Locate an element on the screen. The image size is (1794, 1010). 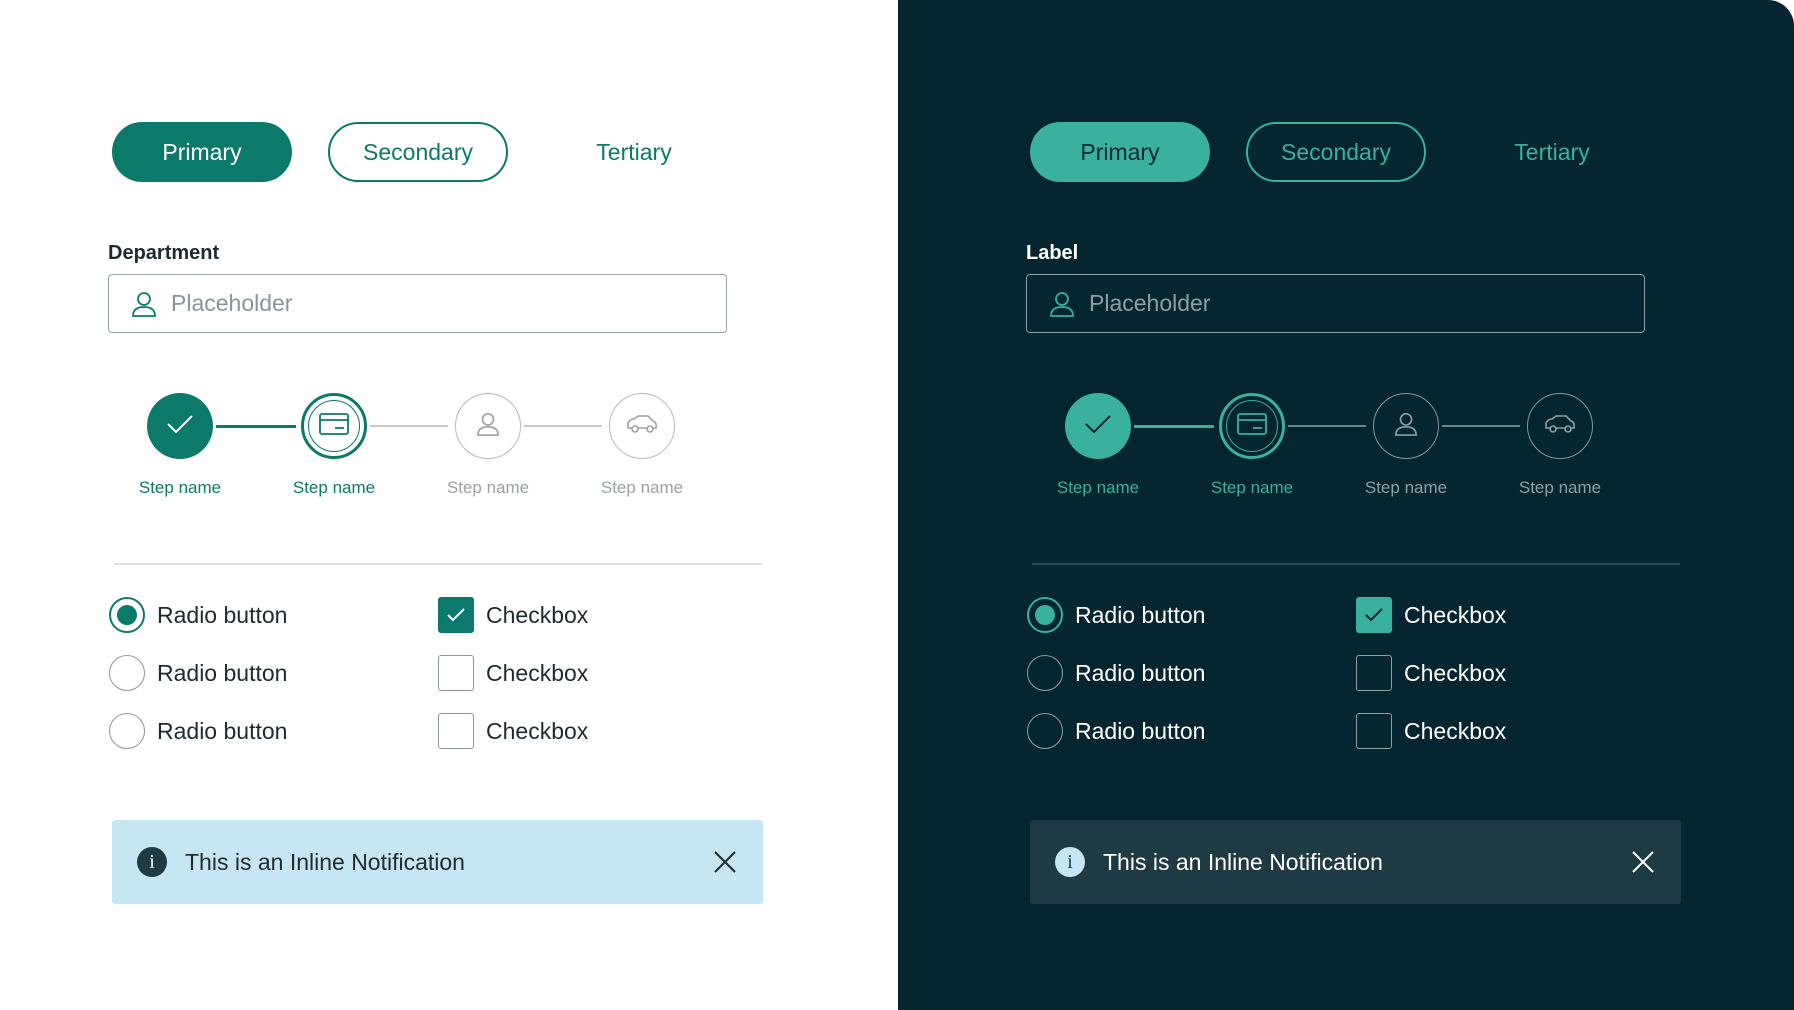
department-input is located at coordinates (431, 303).